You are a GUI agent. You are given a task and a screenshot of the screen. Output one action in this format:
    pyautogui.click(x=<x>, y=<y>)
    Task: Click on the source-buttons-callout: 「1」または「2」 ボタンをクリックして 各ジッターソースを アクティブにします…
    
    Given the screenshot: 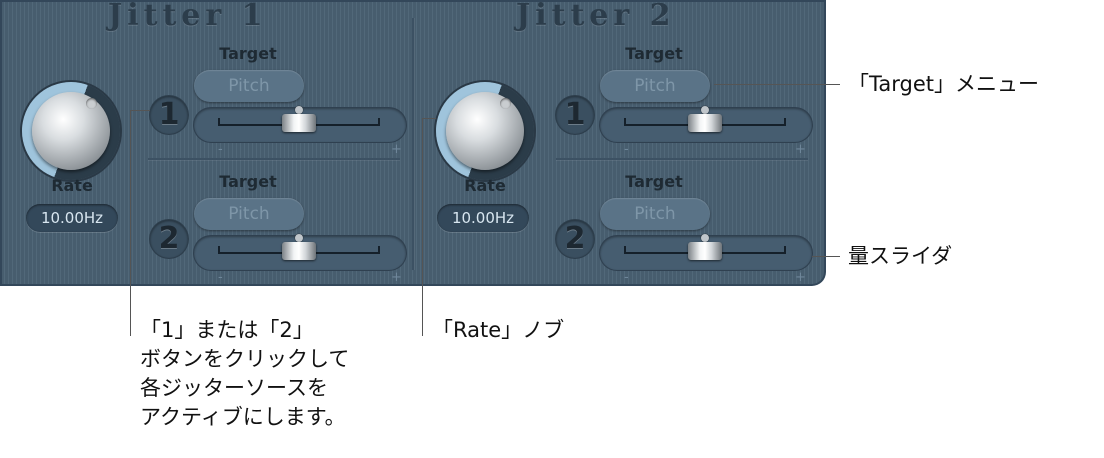 What is the action you would take?
    pyautogui.click(x=245, y=373)
    